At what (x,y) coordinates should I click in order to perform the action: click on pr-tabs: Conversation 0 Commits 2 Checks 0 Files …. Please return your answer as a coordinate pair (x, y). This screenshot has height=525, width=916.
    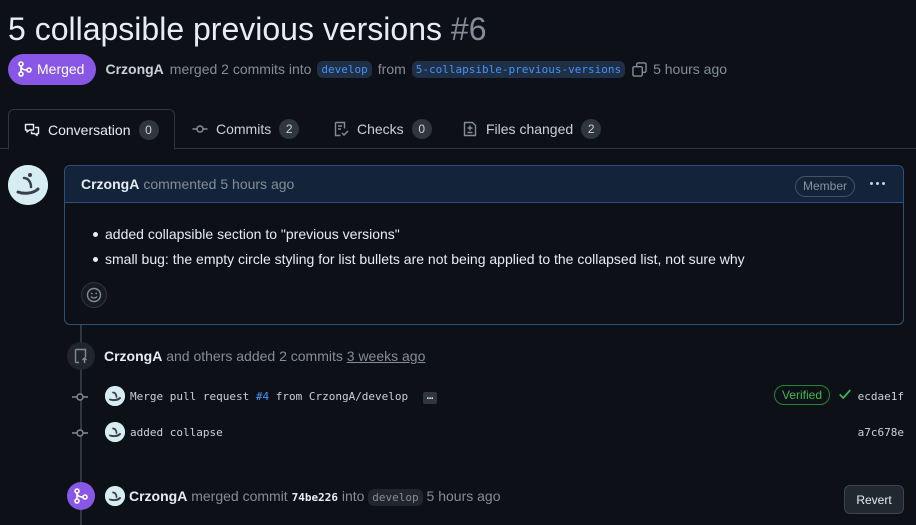
    Looking at the image, I should click on (458, 129).